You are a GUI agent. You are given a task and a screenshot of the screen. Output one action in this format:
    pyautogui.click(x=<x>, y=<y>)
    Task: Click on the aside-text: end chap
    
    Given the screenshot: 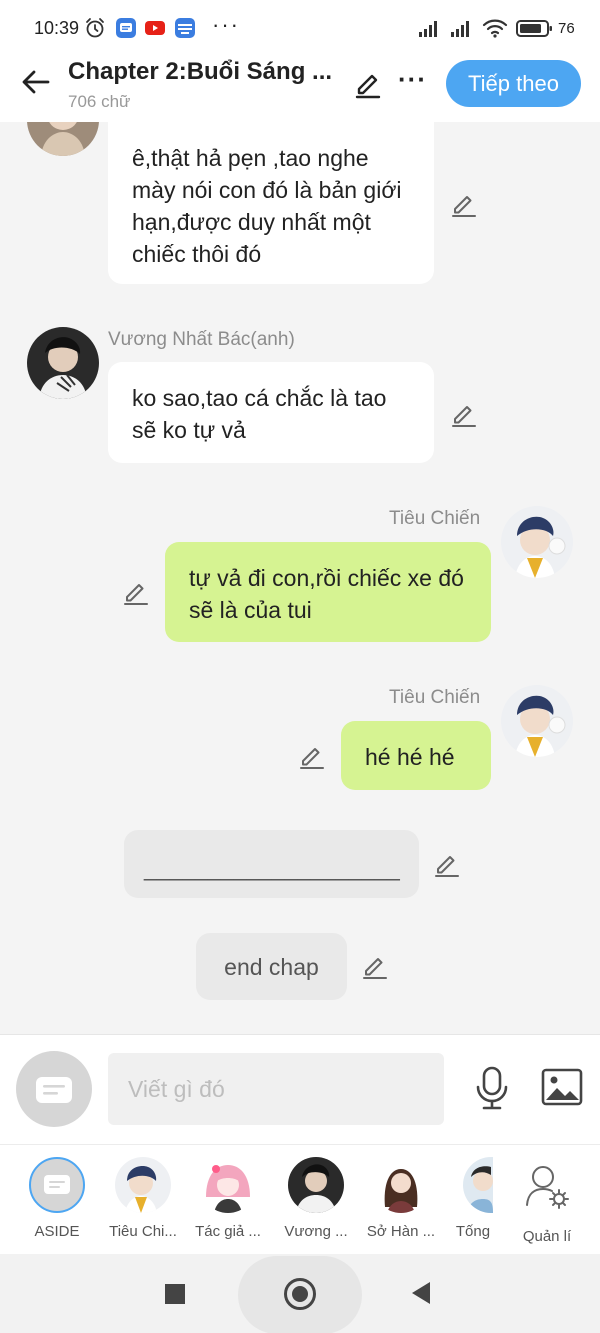 What is the action you would take?
    pyautogui.click(x=271, y=967)
    